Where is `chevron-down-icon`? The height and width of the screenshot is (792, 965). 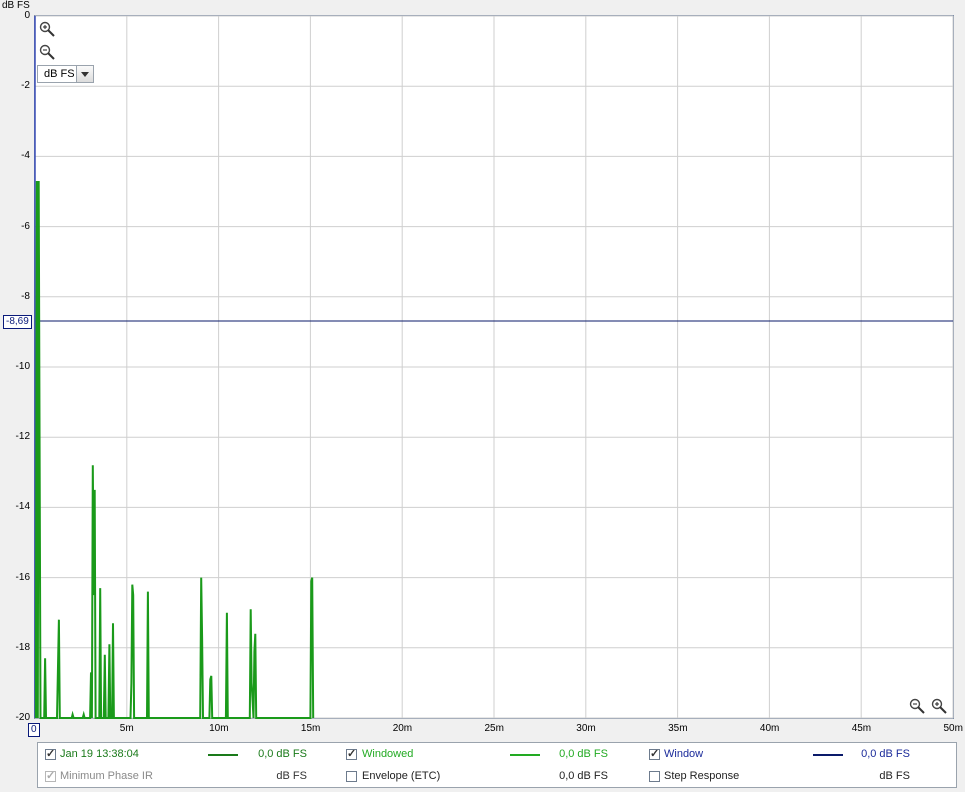
chevron-down-icon is located at coordinates (84, 74).